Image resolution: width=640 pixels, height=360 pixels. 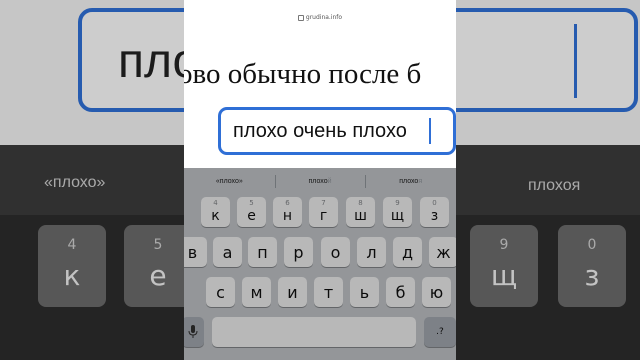 I want to click on input-value: плохо очень плохо, so click(x=320, y=131).